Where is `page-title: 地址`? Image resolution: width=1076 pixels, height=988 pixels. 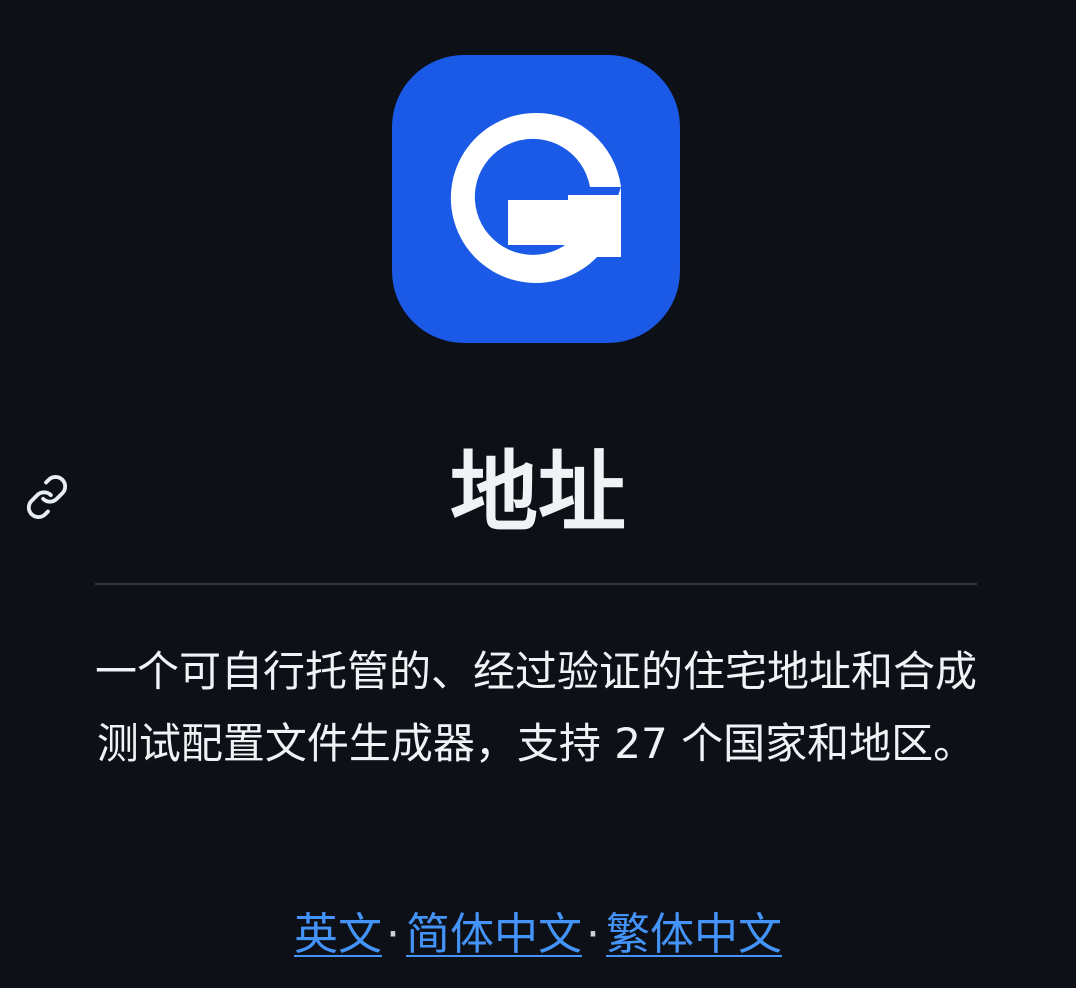
page-title: 地址 is located at coordinates (537, 492).